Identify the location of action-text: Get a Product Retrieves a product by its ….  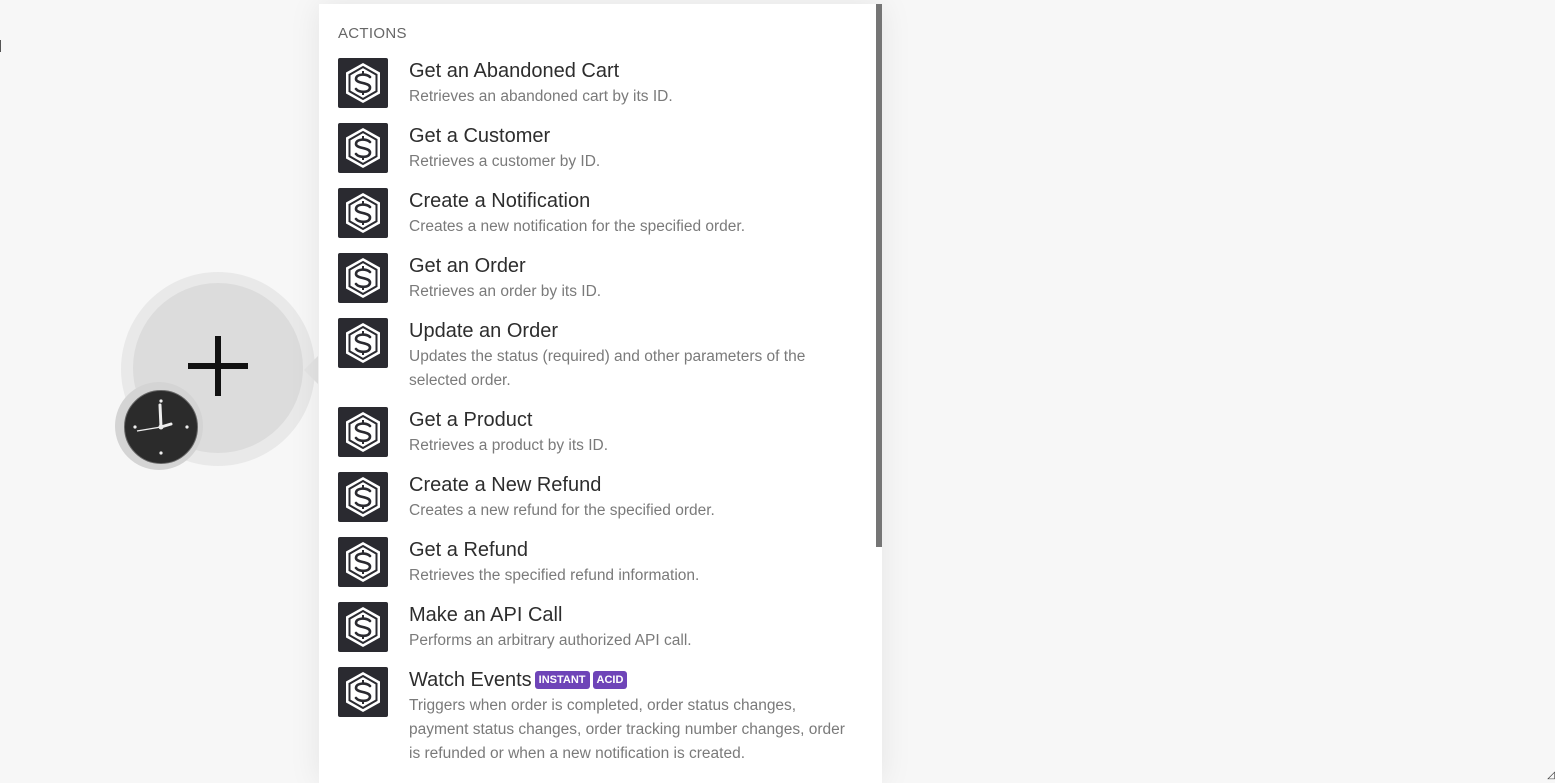
(634, 437).